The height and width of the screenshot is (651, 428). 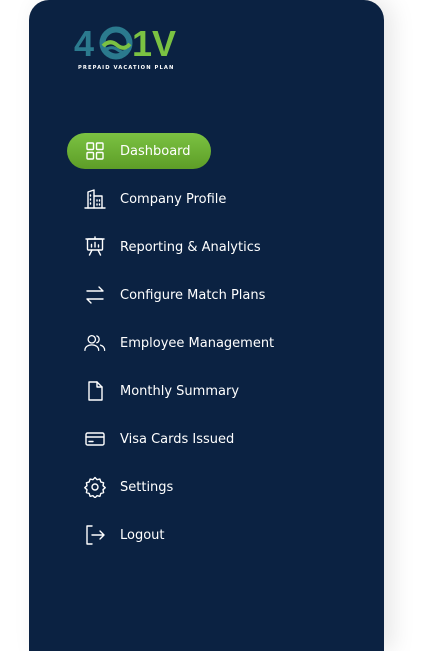 I want to click on sidebar-item-employee-management: Employee Management, so click(x=170, y=343).